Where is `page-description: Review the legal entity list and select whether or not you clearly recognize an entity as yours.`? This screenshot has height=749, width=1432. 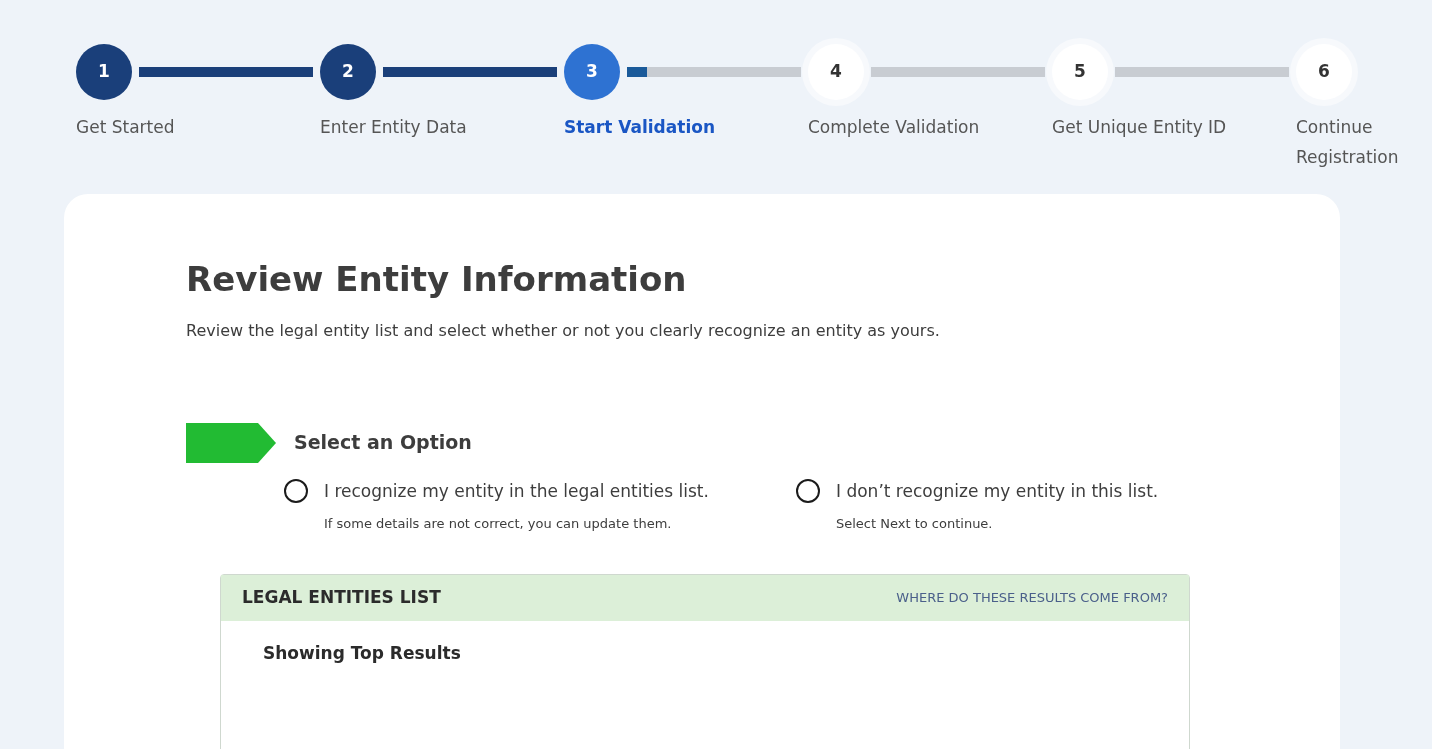
page-description: Review the legal entity list and select whether or not you clearly recognize an entity as yours. is located at coordinates (563, 330).